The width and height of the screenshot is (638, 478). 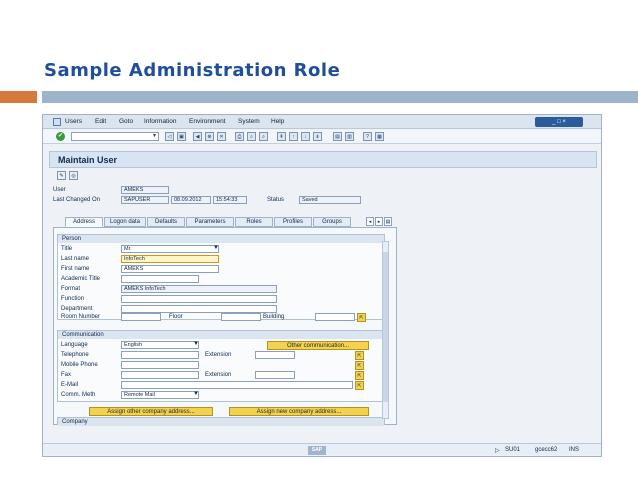 I want to click on menu-help: Help, so click(x=277, y=121).